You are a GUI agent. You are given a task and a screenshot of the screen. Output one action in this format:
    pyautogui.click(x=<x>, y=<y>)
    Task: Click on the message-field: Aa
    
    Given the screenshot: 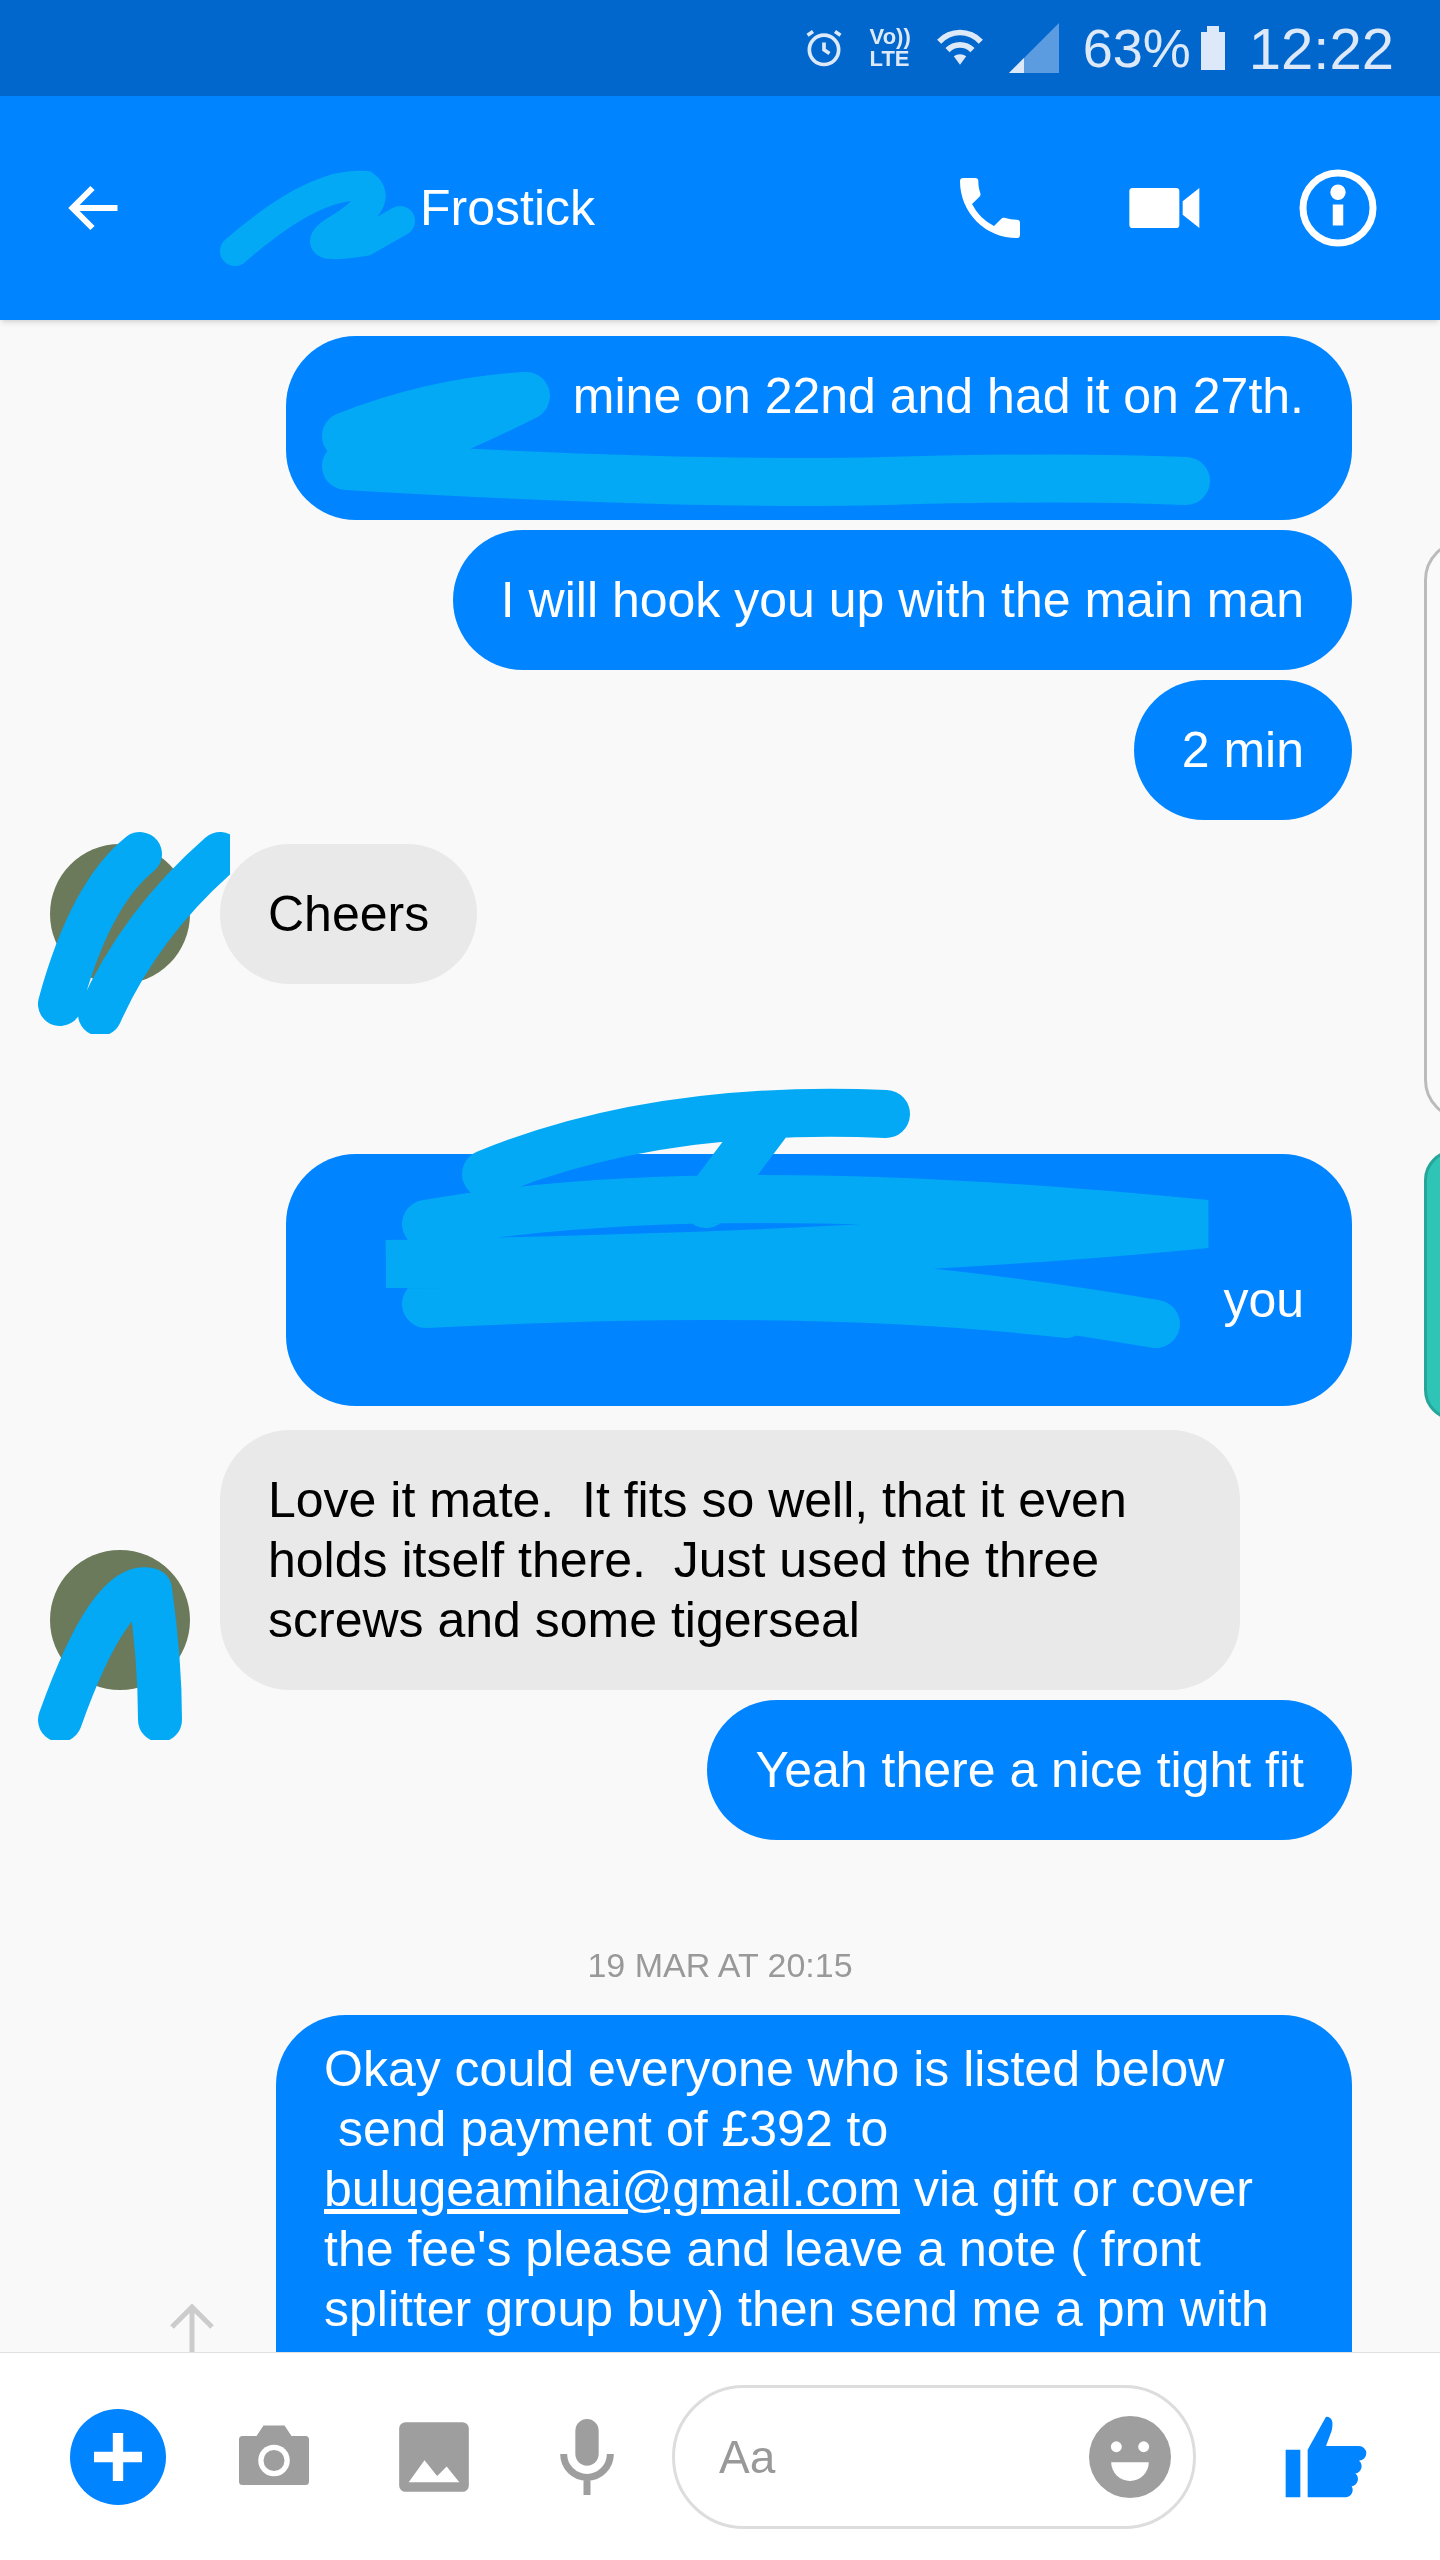 What is the action you would take?
    pyautogui.click(x=934, y=2456)
    